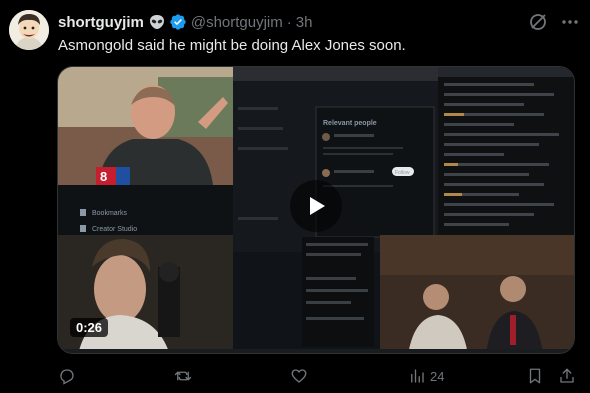 Image resolution: width=590 pixels, height=393 pixels. I want to click on verified-badge-icon, so click(178, 22).